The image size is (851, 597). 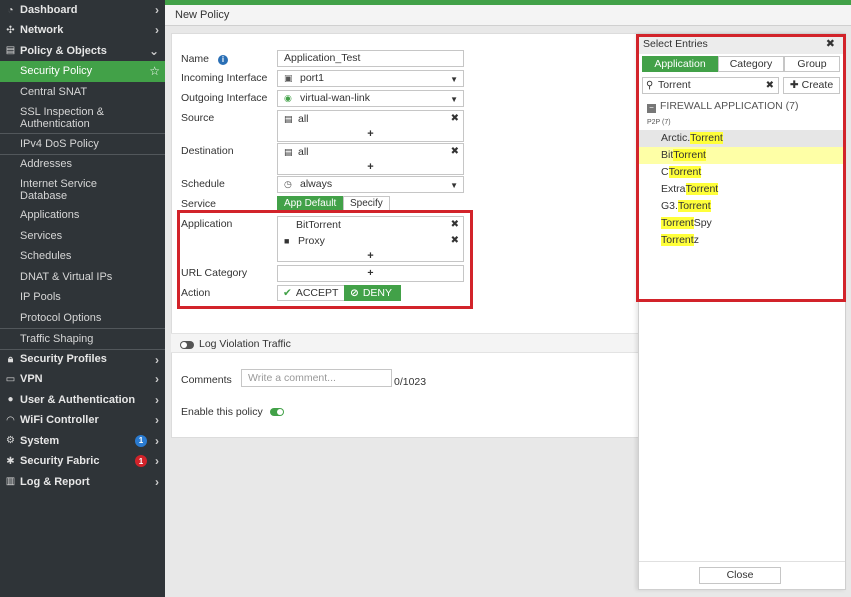 What do you see at coordinates (198, 118) in the screenshot?
I see `source-label: Source` at bounding box center [198, 118].